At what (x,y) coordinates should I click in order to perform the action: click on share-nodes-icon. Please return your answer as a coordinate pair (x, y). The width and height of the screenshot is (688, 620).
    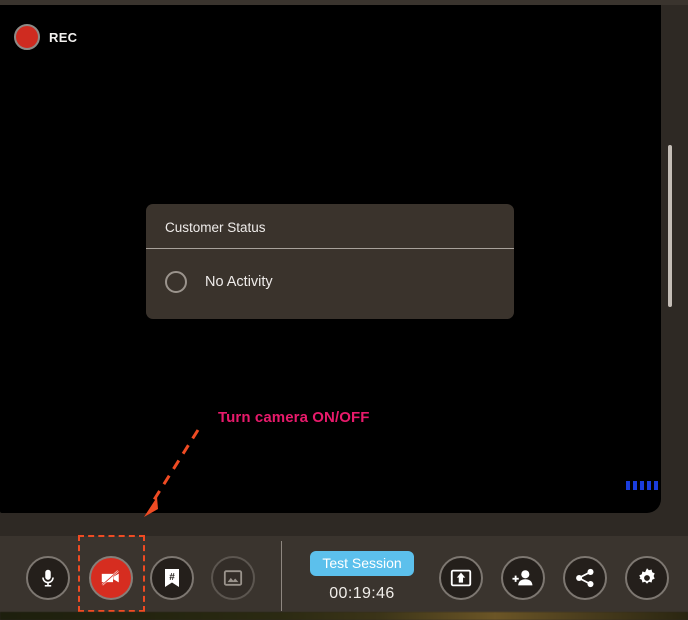
    Looking at the image, I should click on (585, 578).